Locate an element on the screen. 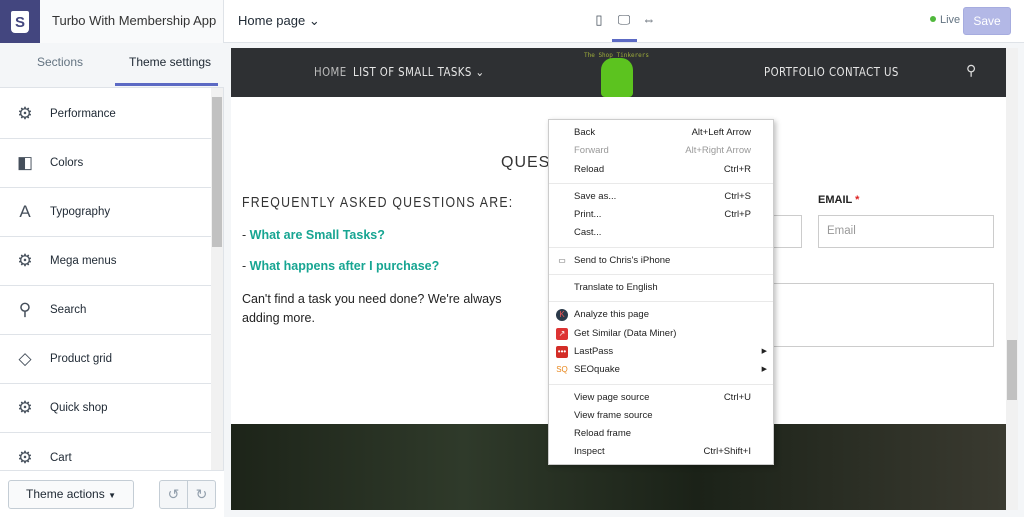  menu-item-print: Print... Ctrl+P is located at coordinates (661, 215).